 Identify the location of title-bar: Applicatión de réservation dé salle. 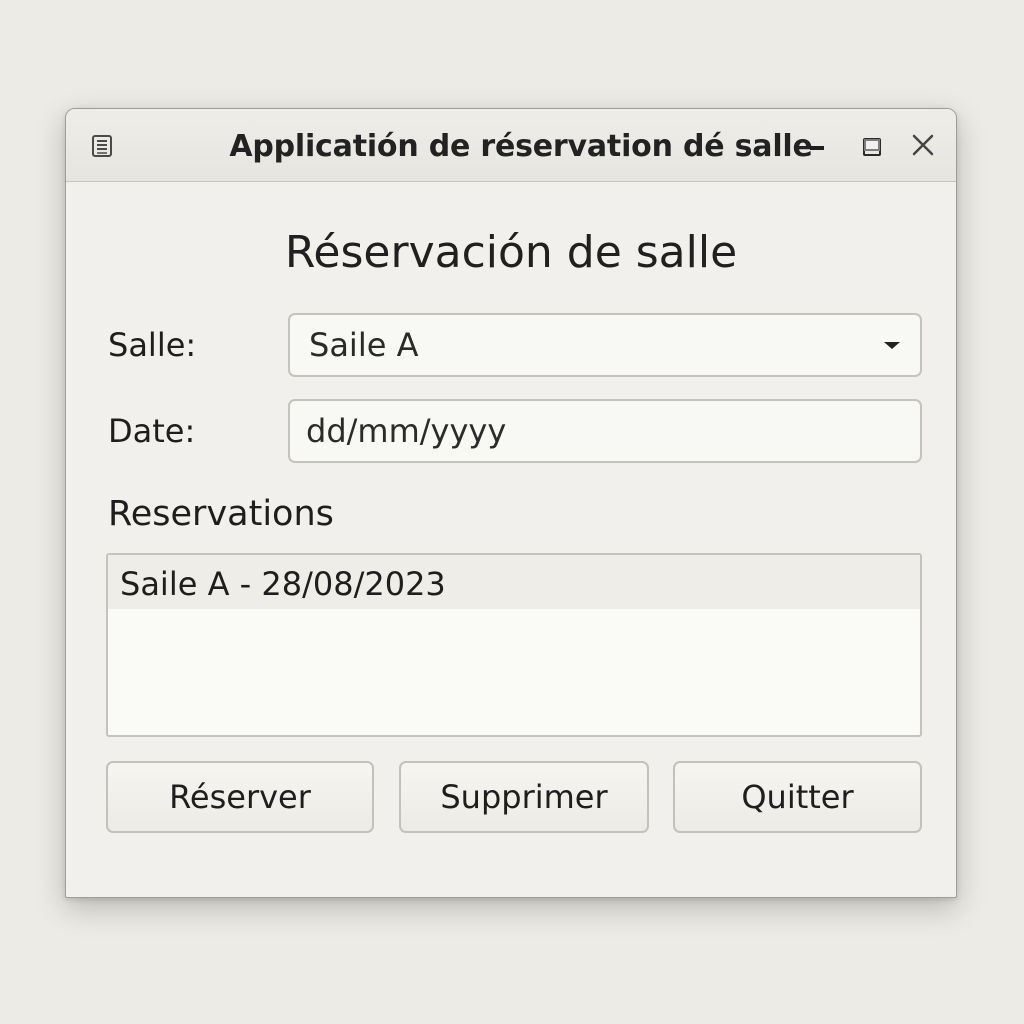
(511, 145).